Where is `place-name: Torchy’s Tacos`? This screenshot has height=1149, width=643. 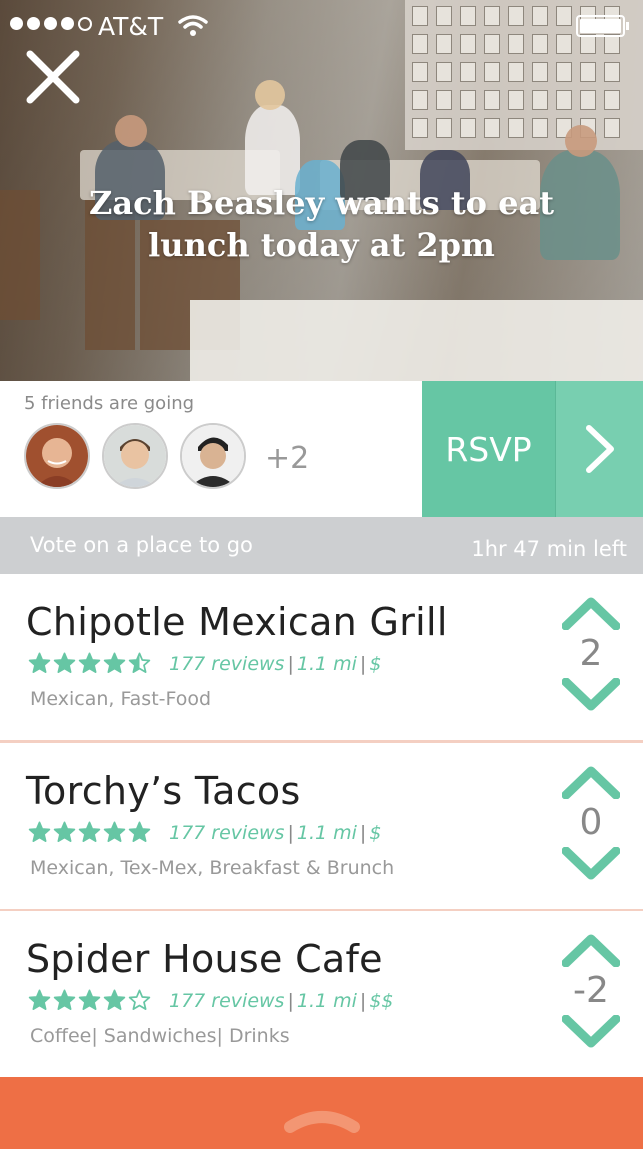 place-name: Torchy’s Tacos is located at coordinates (163, 791).